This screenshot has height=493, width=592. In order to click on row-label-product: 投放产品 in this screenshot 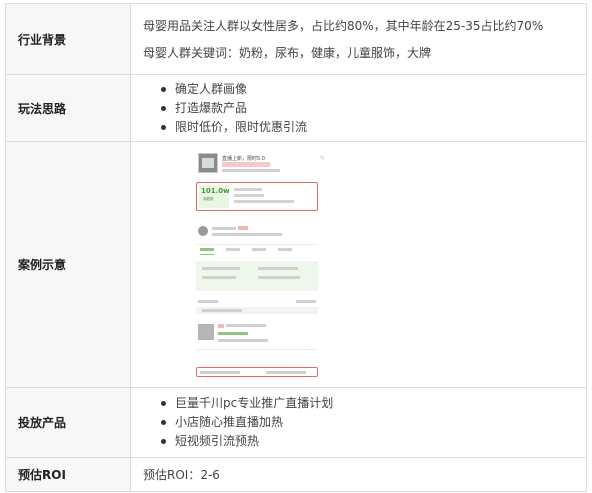, I will do `click(68, 422)`.